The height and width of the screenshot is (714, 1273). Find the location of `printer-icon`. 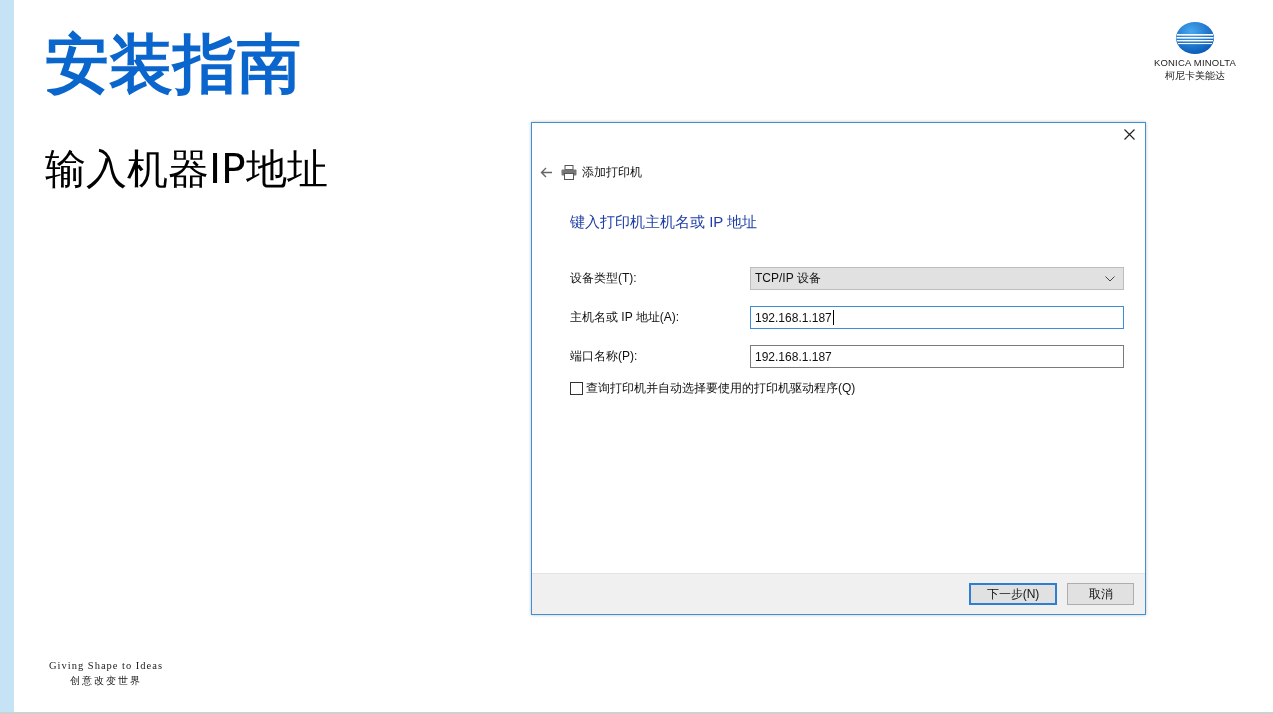

printer-icon is located at coordinates (569, 172).